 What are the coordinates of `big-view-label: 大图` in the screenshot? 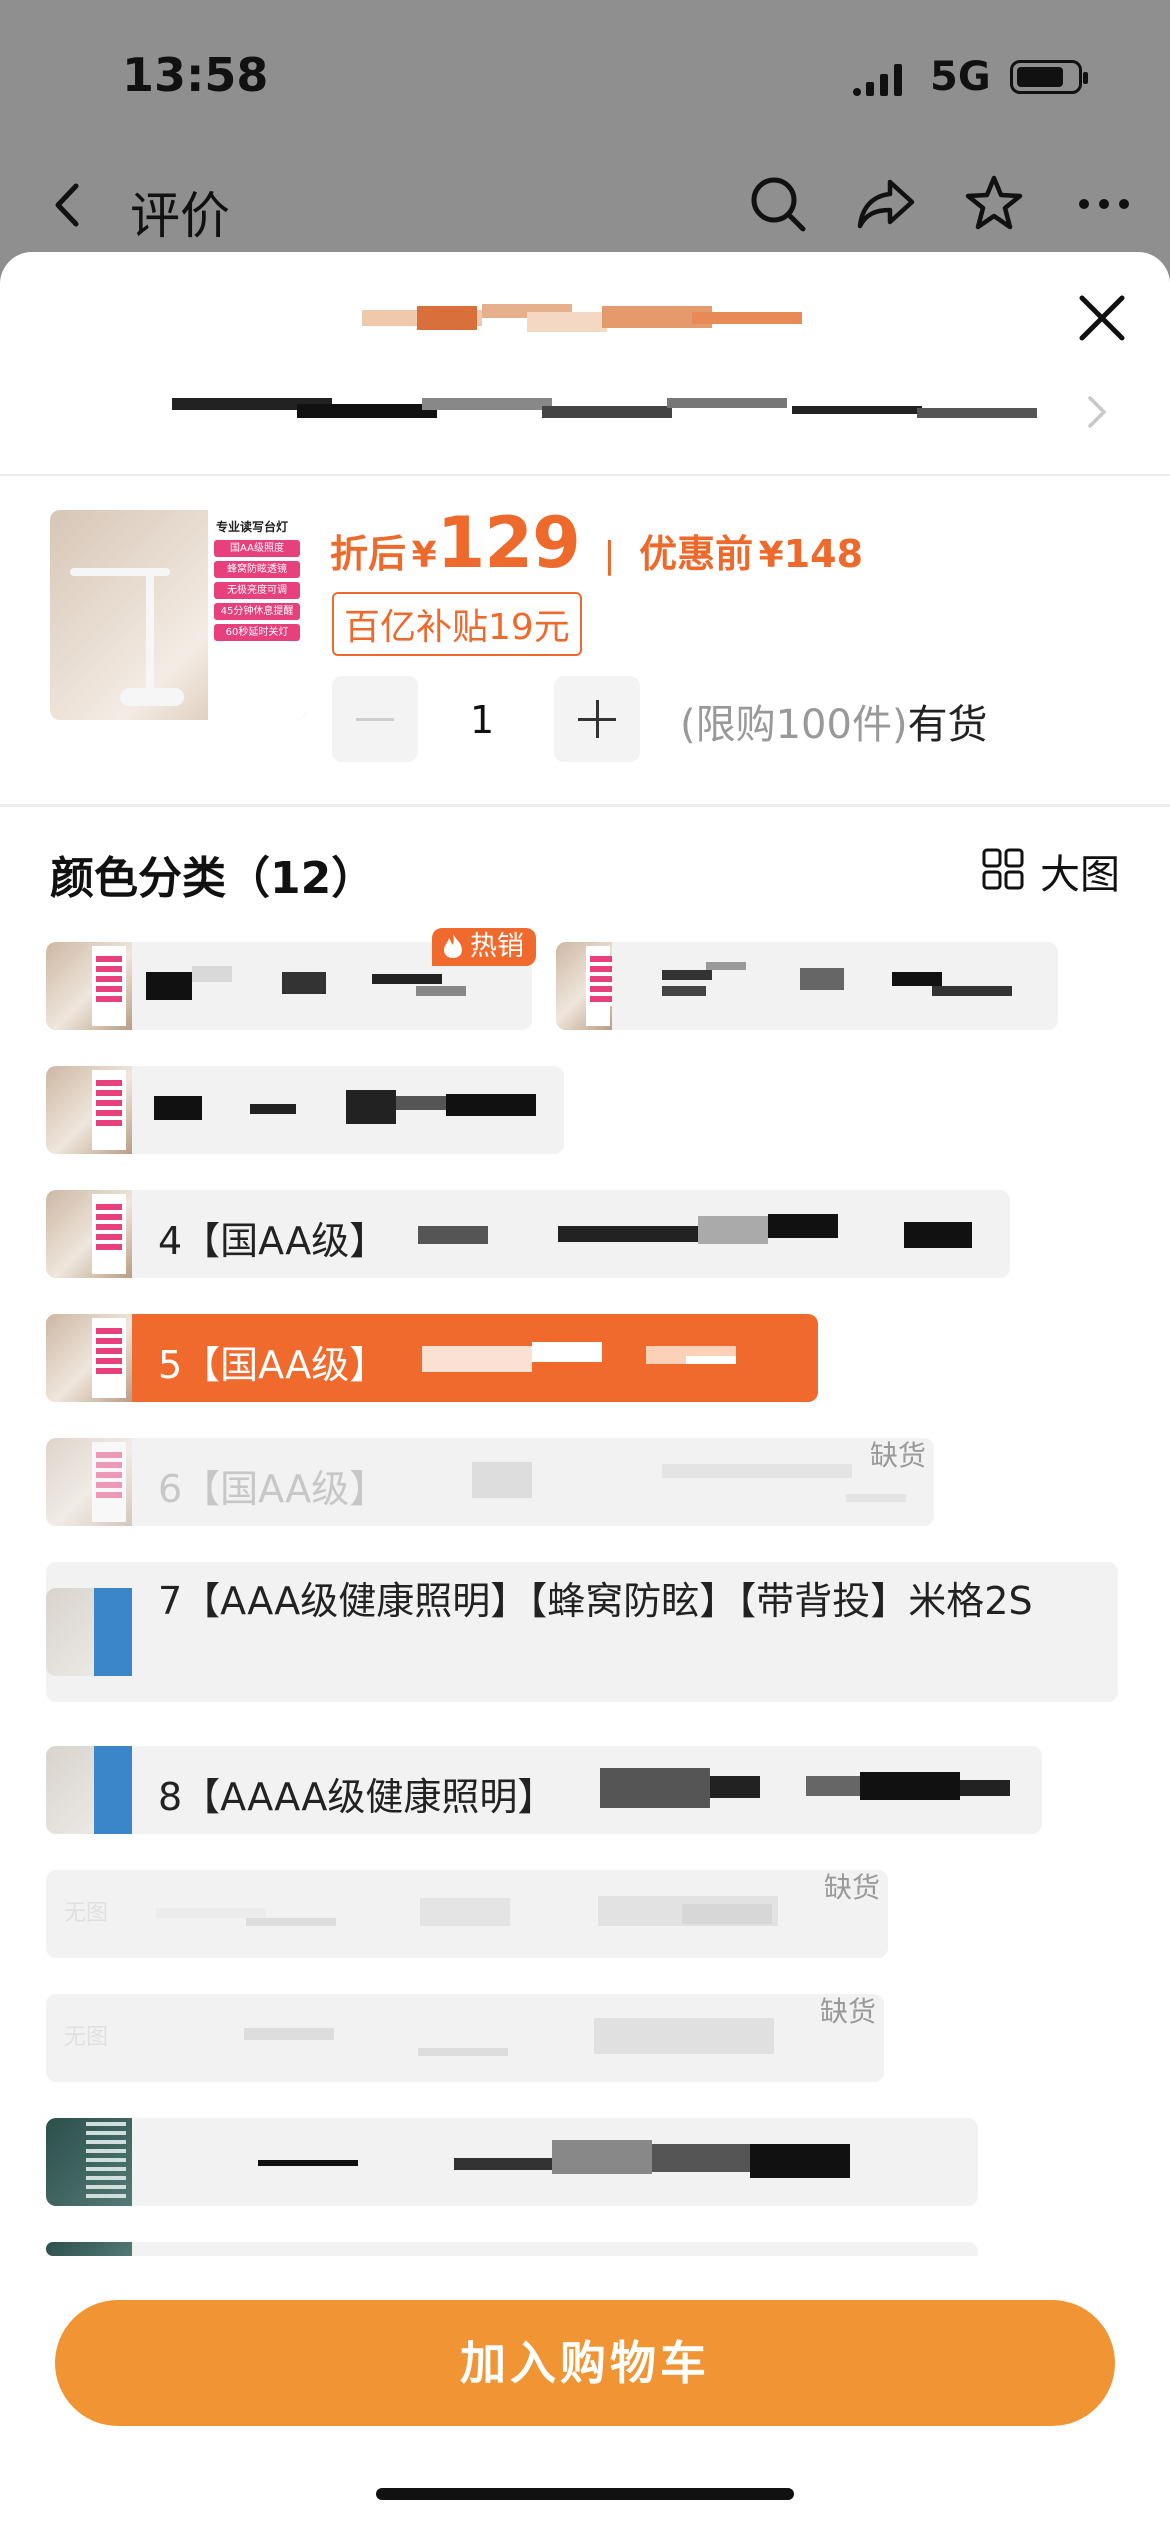 It's located at (1080, 875).